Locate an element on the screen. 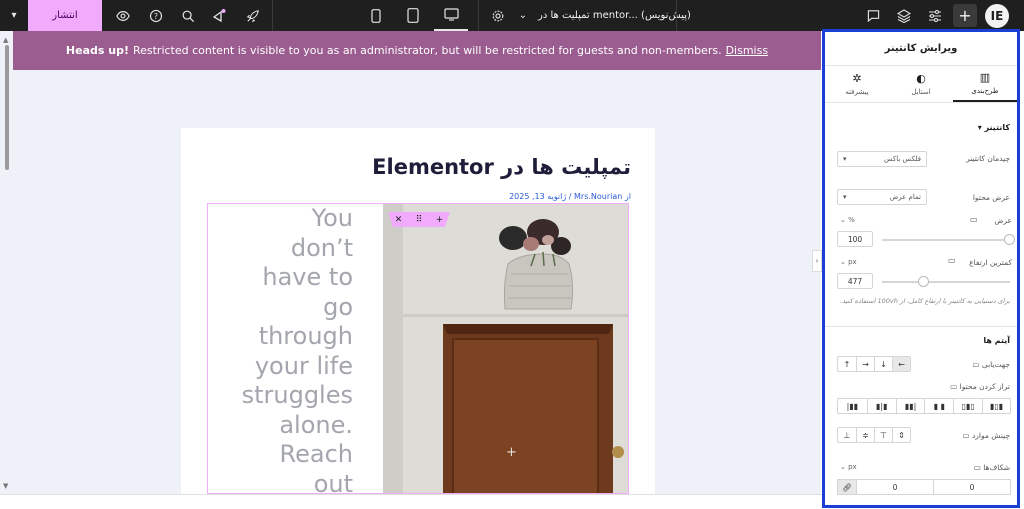 The width and height of the screenshot is (1024, 509). align-items-label: چینش موارد ▭ is located at coordinates (986, 435).